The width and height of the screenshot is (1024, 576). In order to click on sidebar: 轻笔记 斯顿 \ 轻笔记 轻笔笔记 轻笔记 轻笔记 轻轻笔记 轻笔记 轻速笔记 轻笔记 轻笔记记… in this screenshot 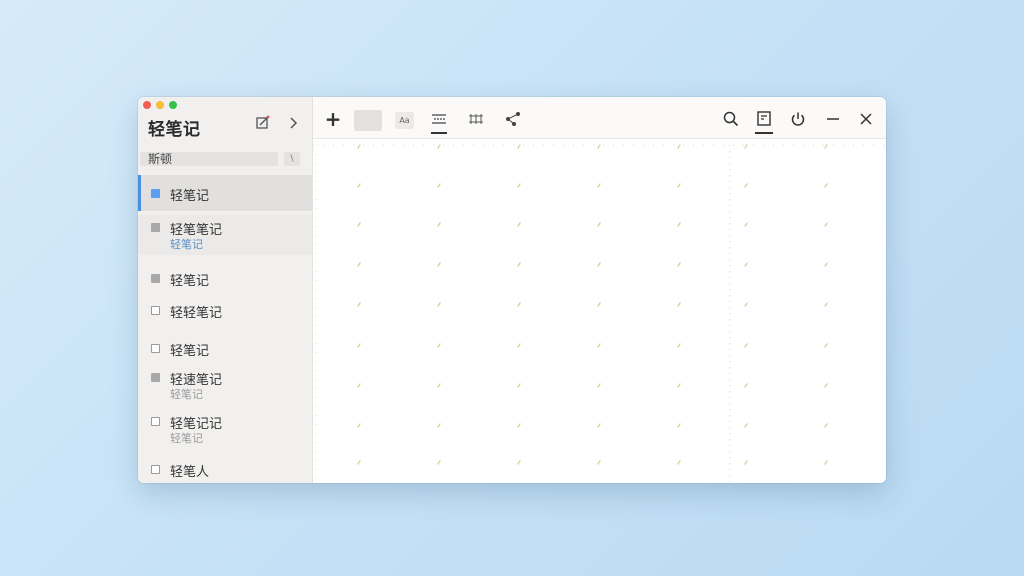, I will do `click(225, 290)`.